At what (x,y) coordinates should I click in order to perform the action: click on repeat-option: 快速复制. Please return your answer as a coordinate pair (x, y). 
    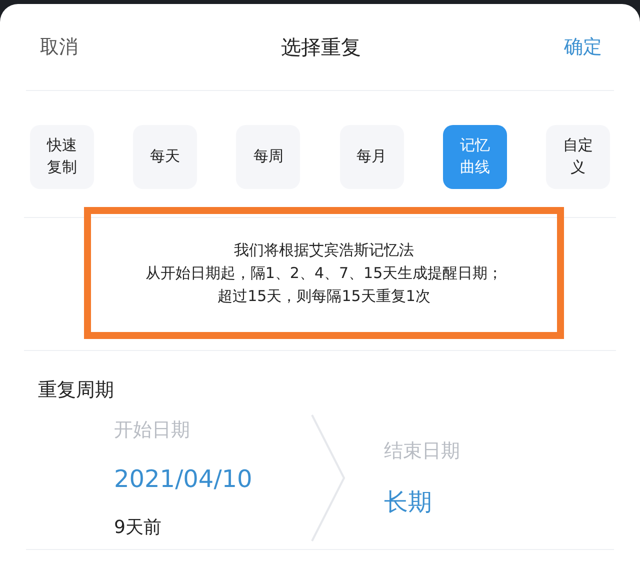
    Looking at the image, I should click on (62, 157).